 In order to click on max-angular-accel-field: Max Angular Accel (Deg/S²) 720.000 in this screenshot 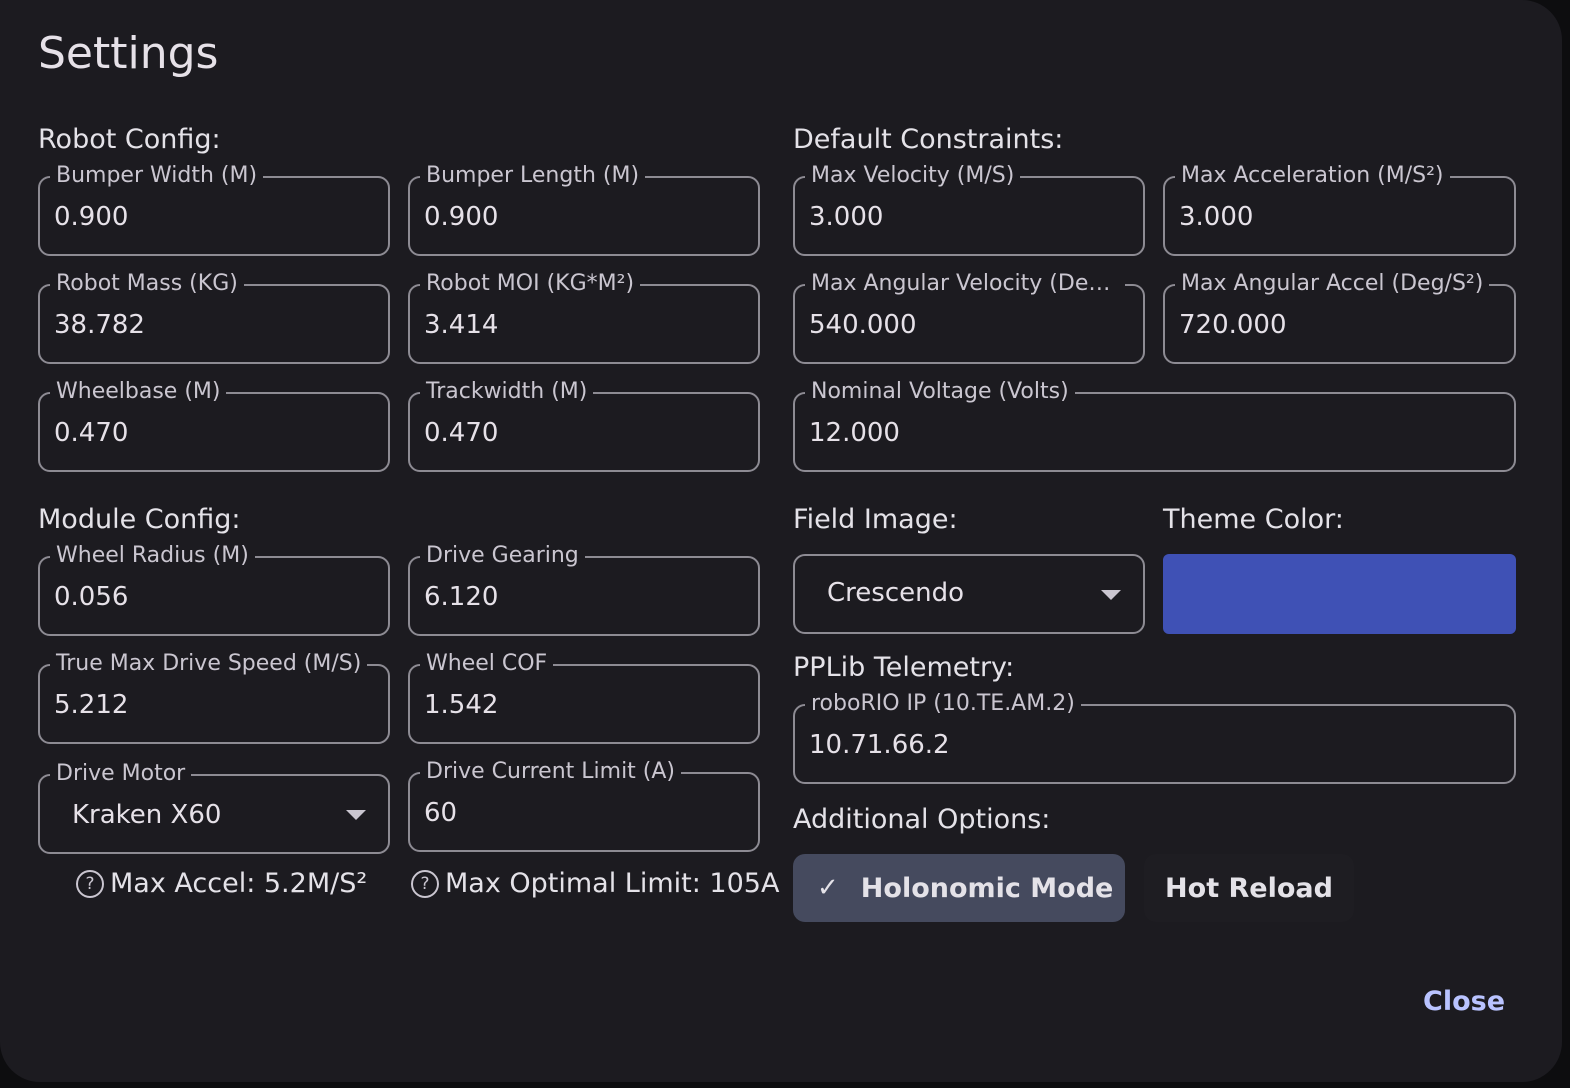, I will do `click(1339, 317)`.